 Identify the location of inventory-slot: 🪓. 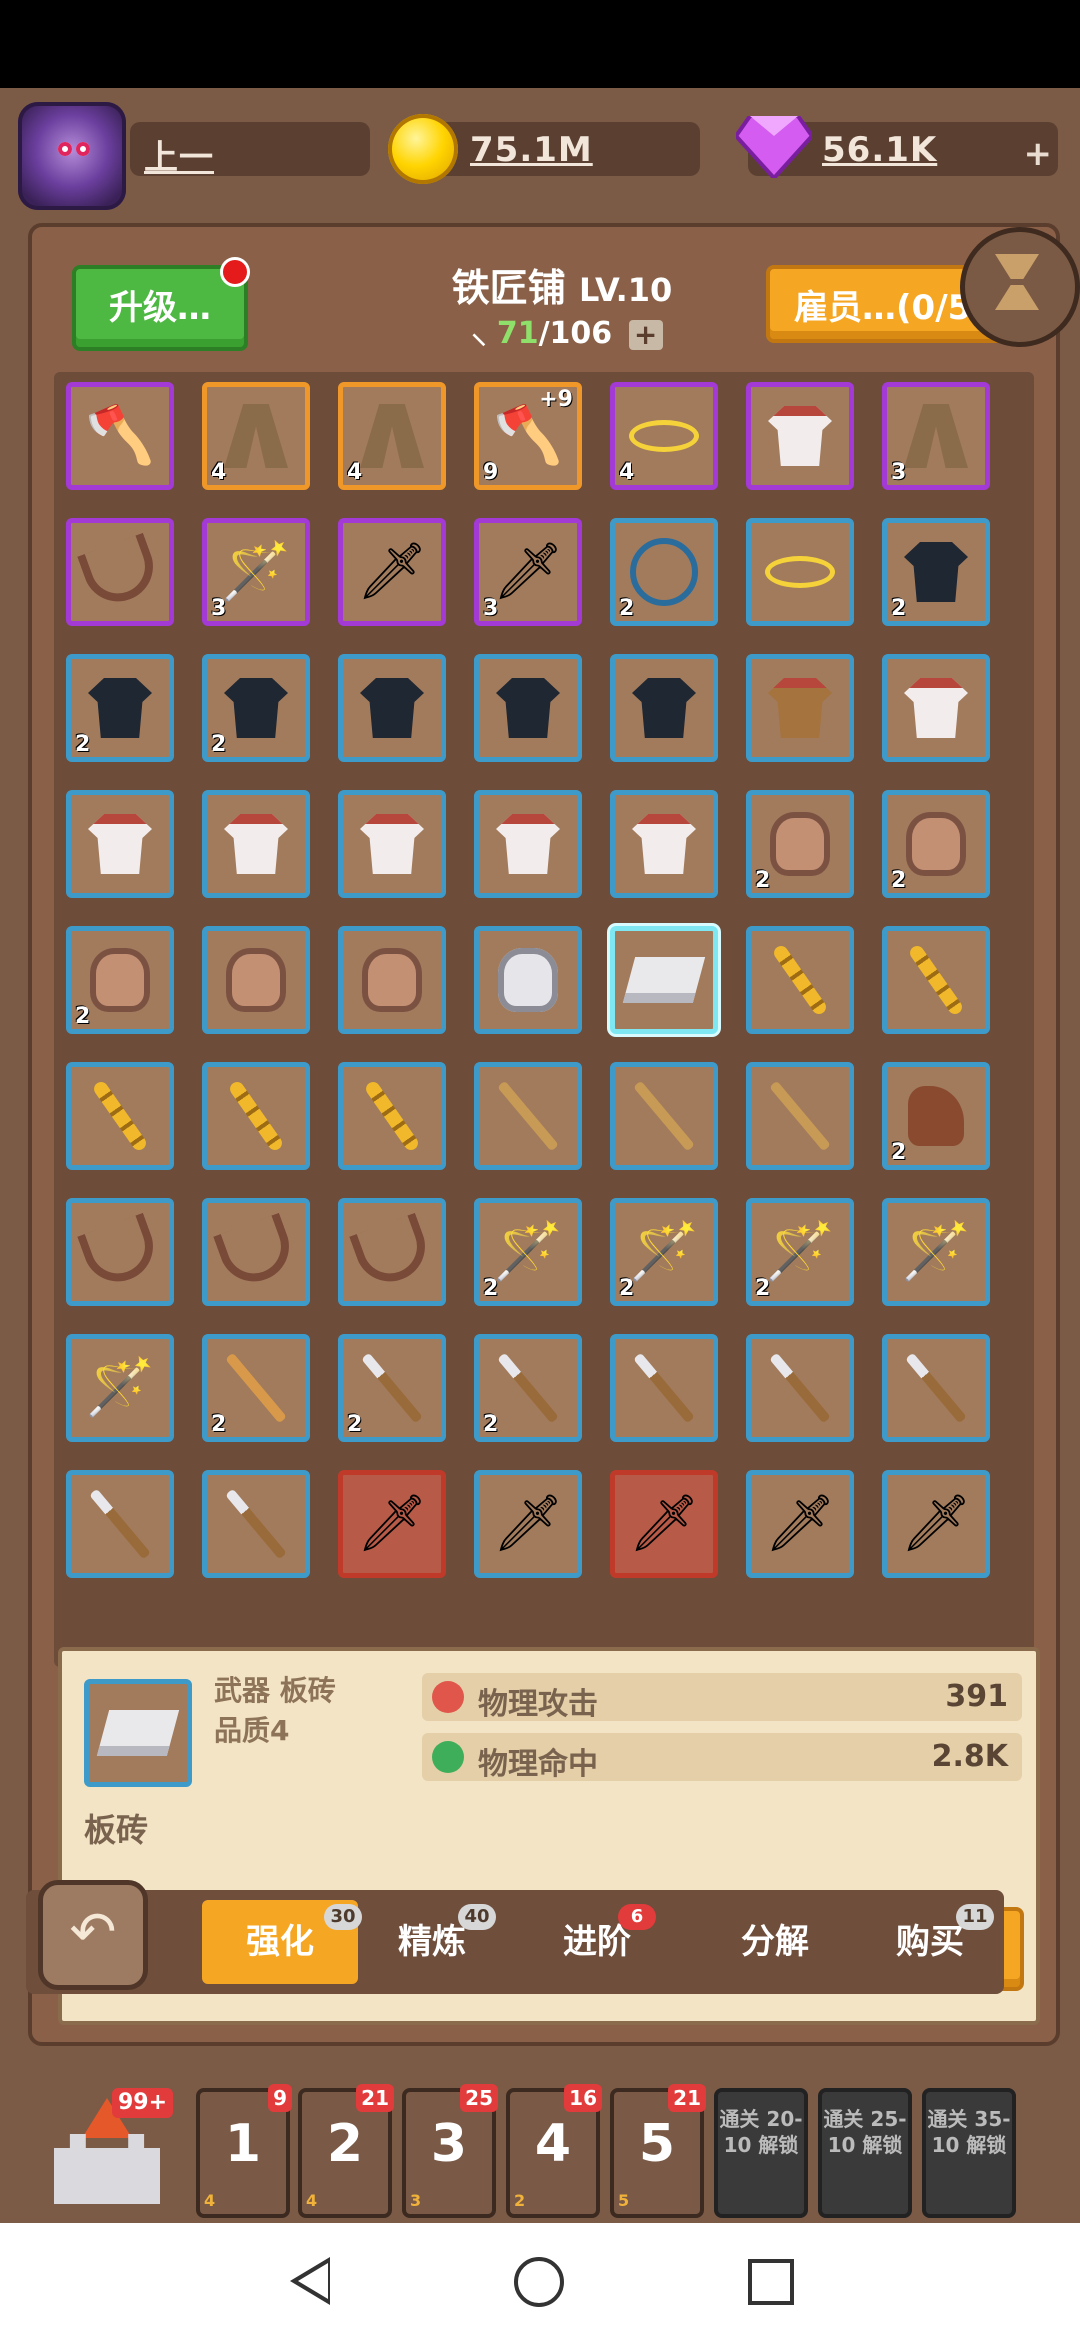
(120, 436).